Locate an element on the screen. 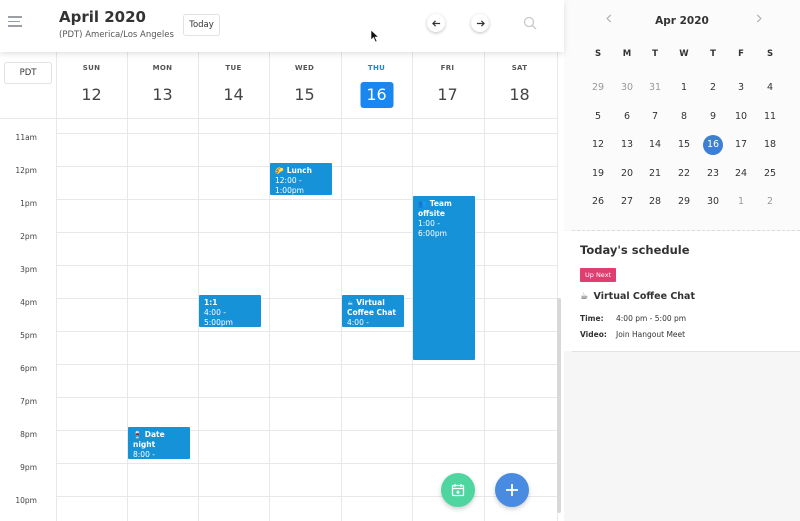  day-header-fri: FRI 17 is located at coordinates (447, 85).